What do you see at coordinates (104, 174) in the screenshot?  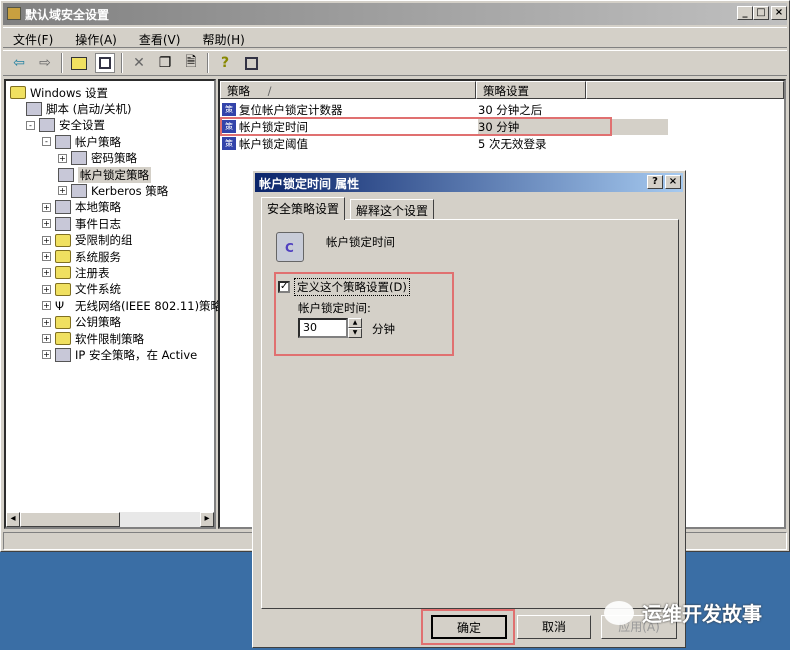 I see `tree-item: 帐户锁定策略` at bounding box center [104, 174].